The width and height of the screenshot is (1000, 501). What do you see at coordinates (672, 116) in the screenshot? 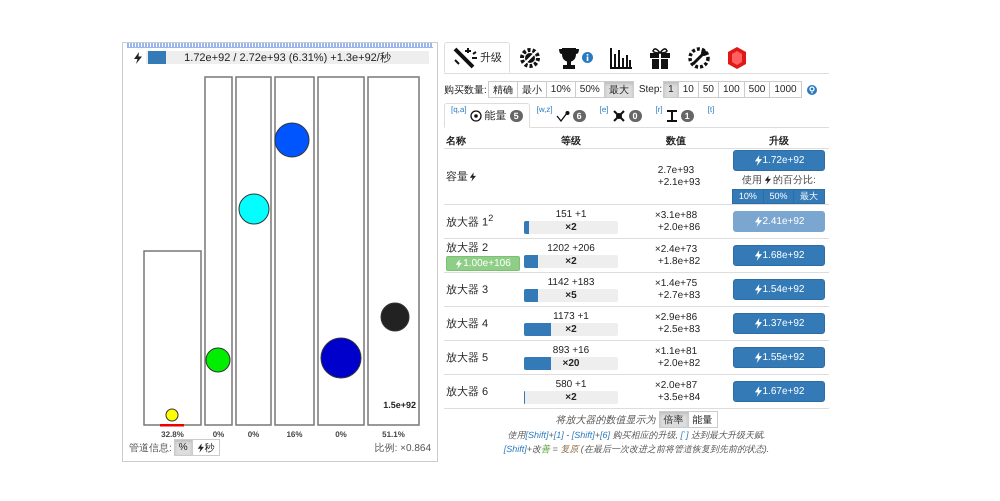
I see `i-beam-icon` at bounding box center [672, 116].